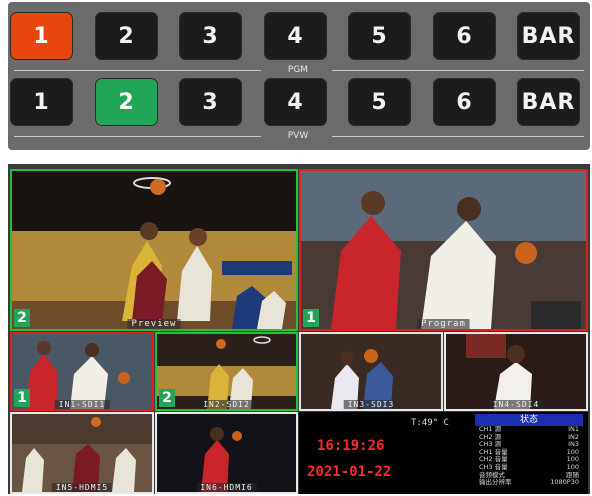  I want to click on pgm-button-2: 2, so click(126, 36).